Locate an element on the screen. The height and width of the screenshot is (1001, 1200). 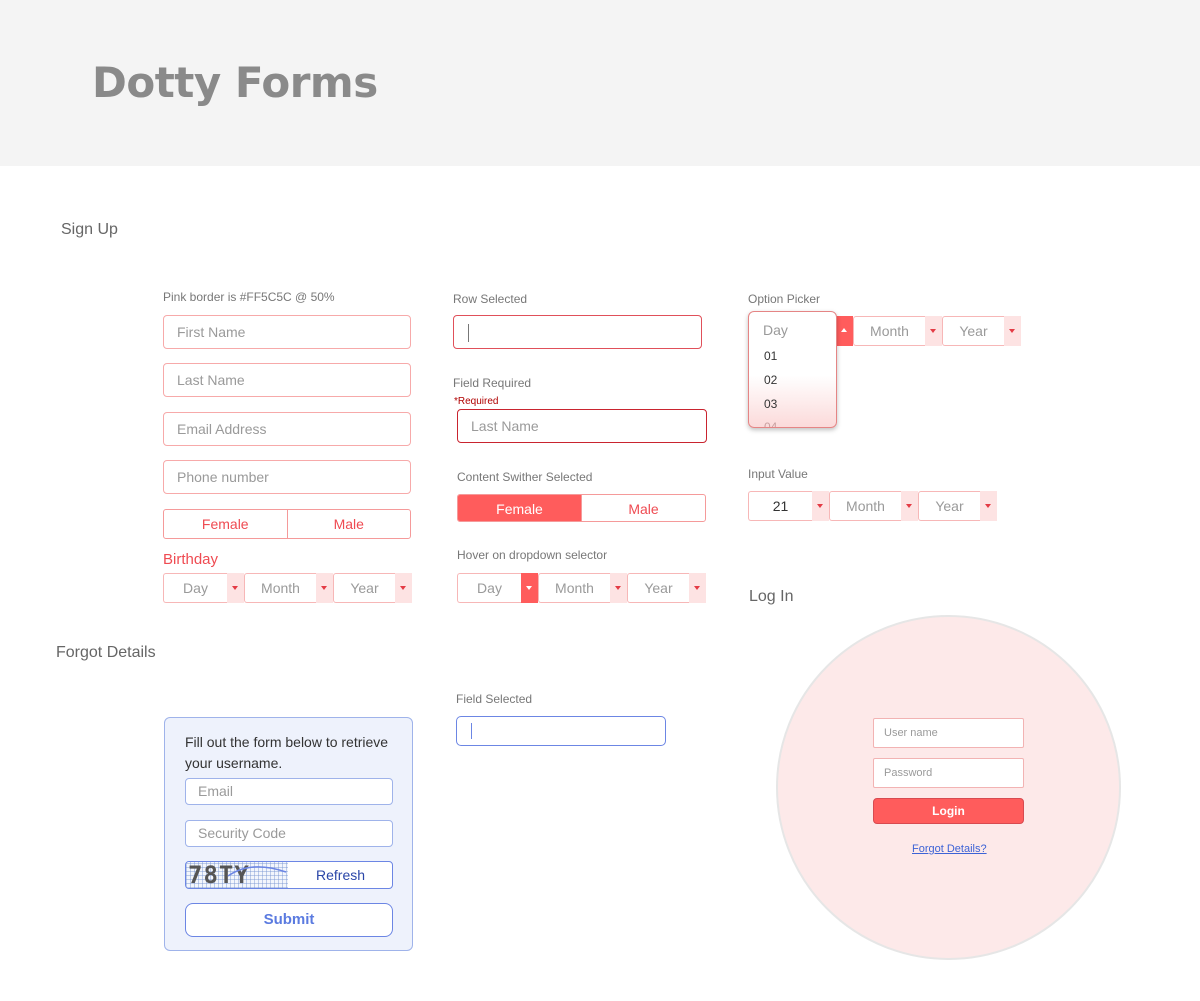
birthday-label: Birthday is located at coordinates (191, 559).